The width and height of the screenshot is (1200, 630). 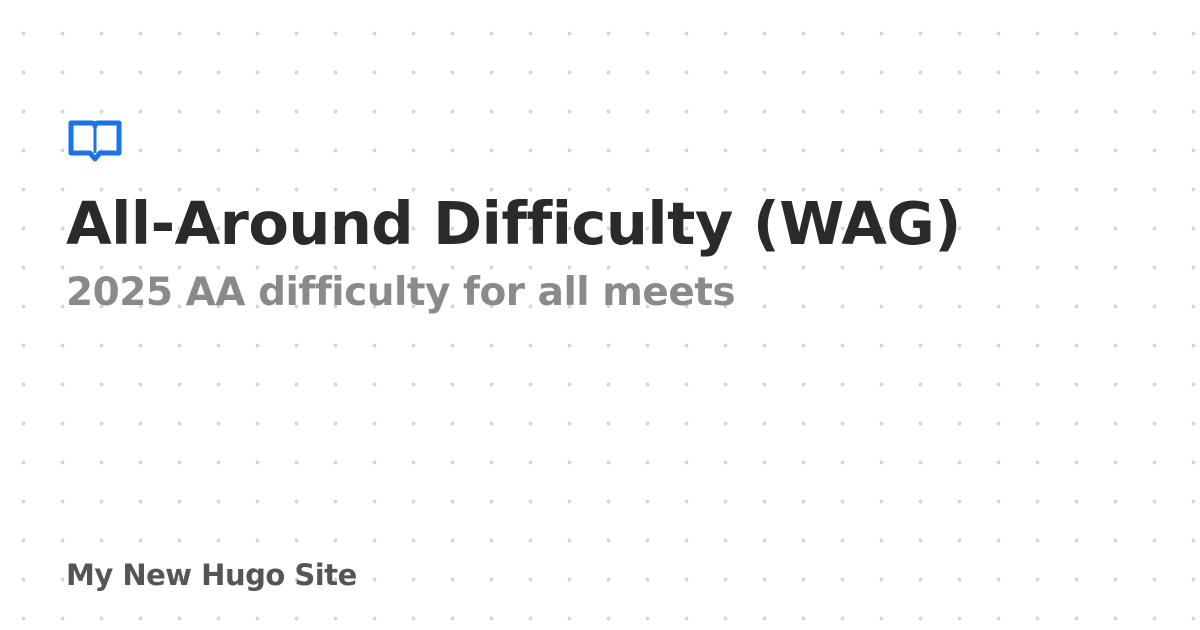 What do you see at coordinates (211, 575) in the screenshot?
I see `site-name: My New Hugo Site` at bounding box center [211, 575].